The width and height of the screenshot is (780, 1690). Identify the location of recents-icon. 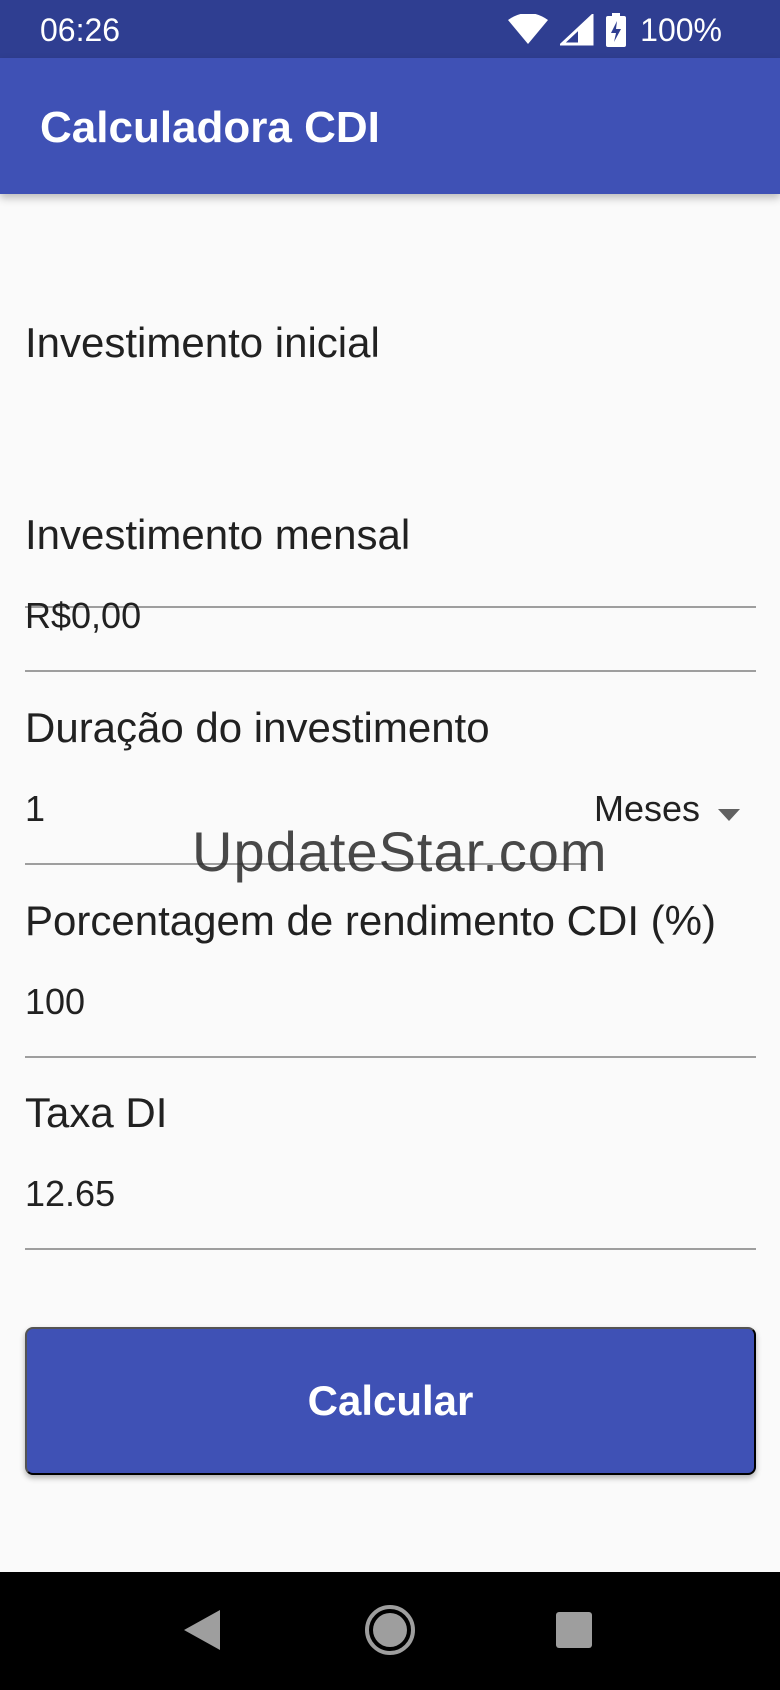
(574, 1632).